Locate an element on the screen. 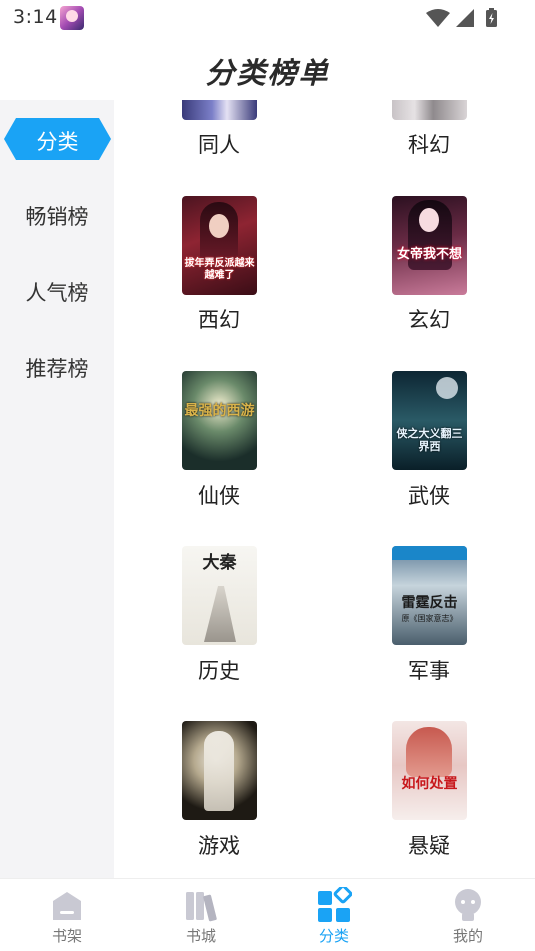  sidebar-item-category: 分类 is located at coordinates (57, 139).